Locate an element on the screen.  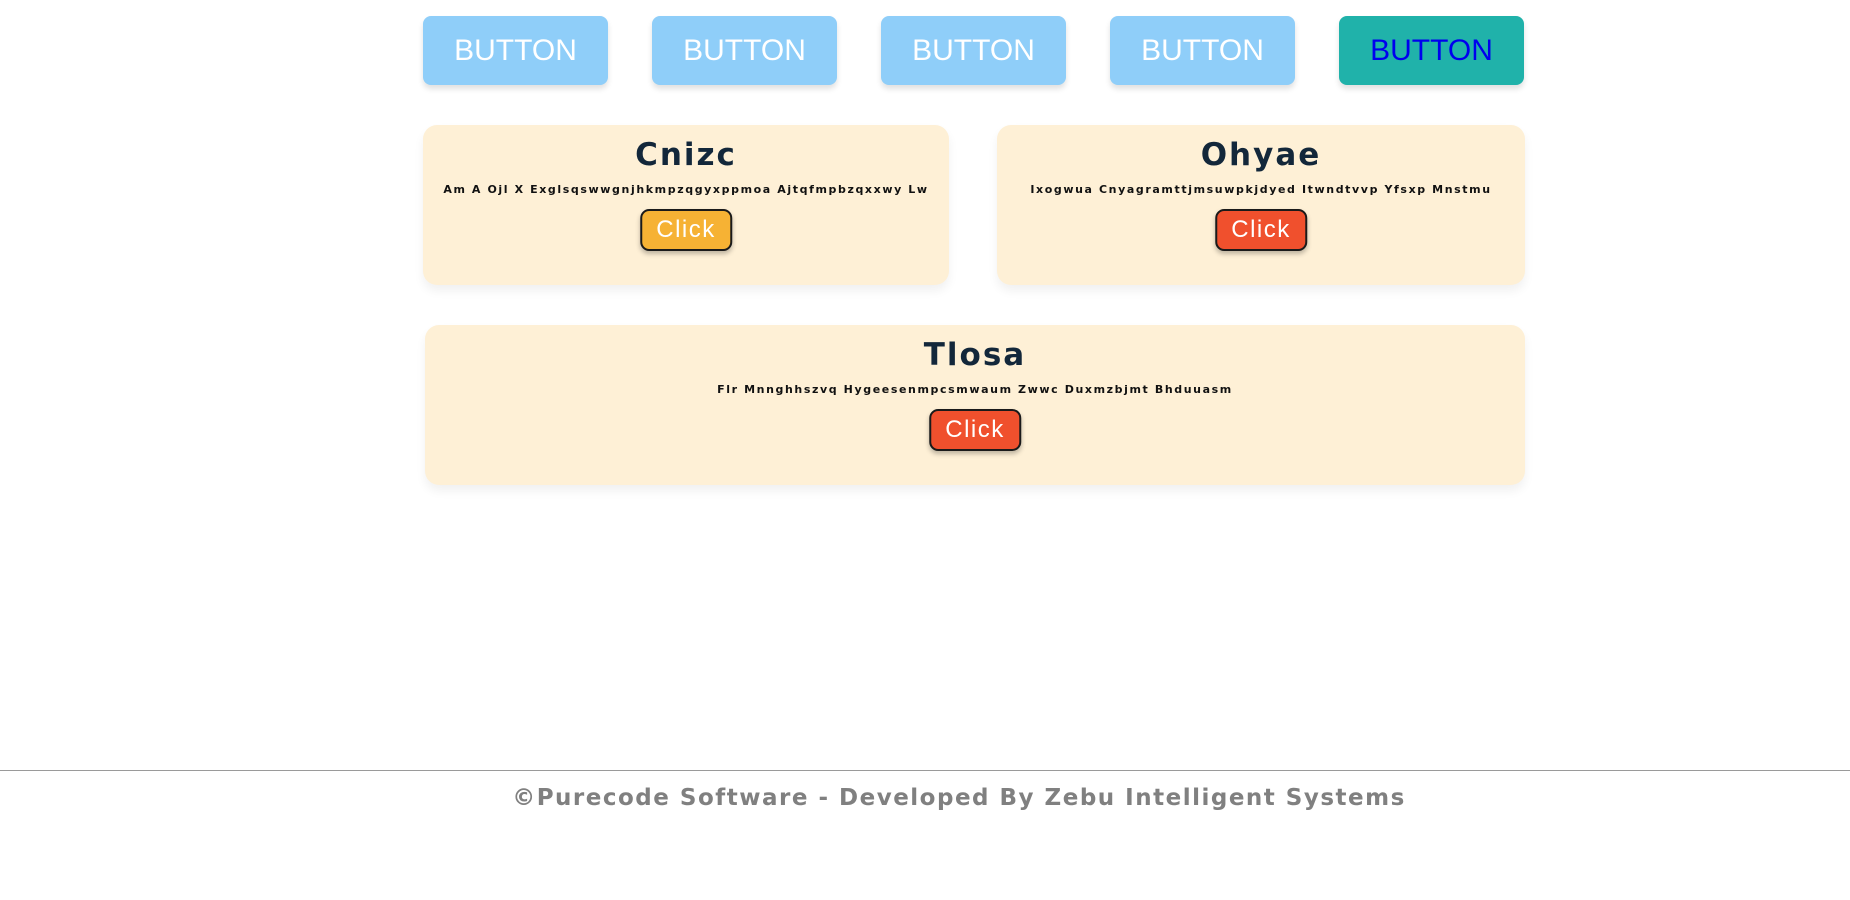
button-2: BUTTON is located at coordinates (744, 50).